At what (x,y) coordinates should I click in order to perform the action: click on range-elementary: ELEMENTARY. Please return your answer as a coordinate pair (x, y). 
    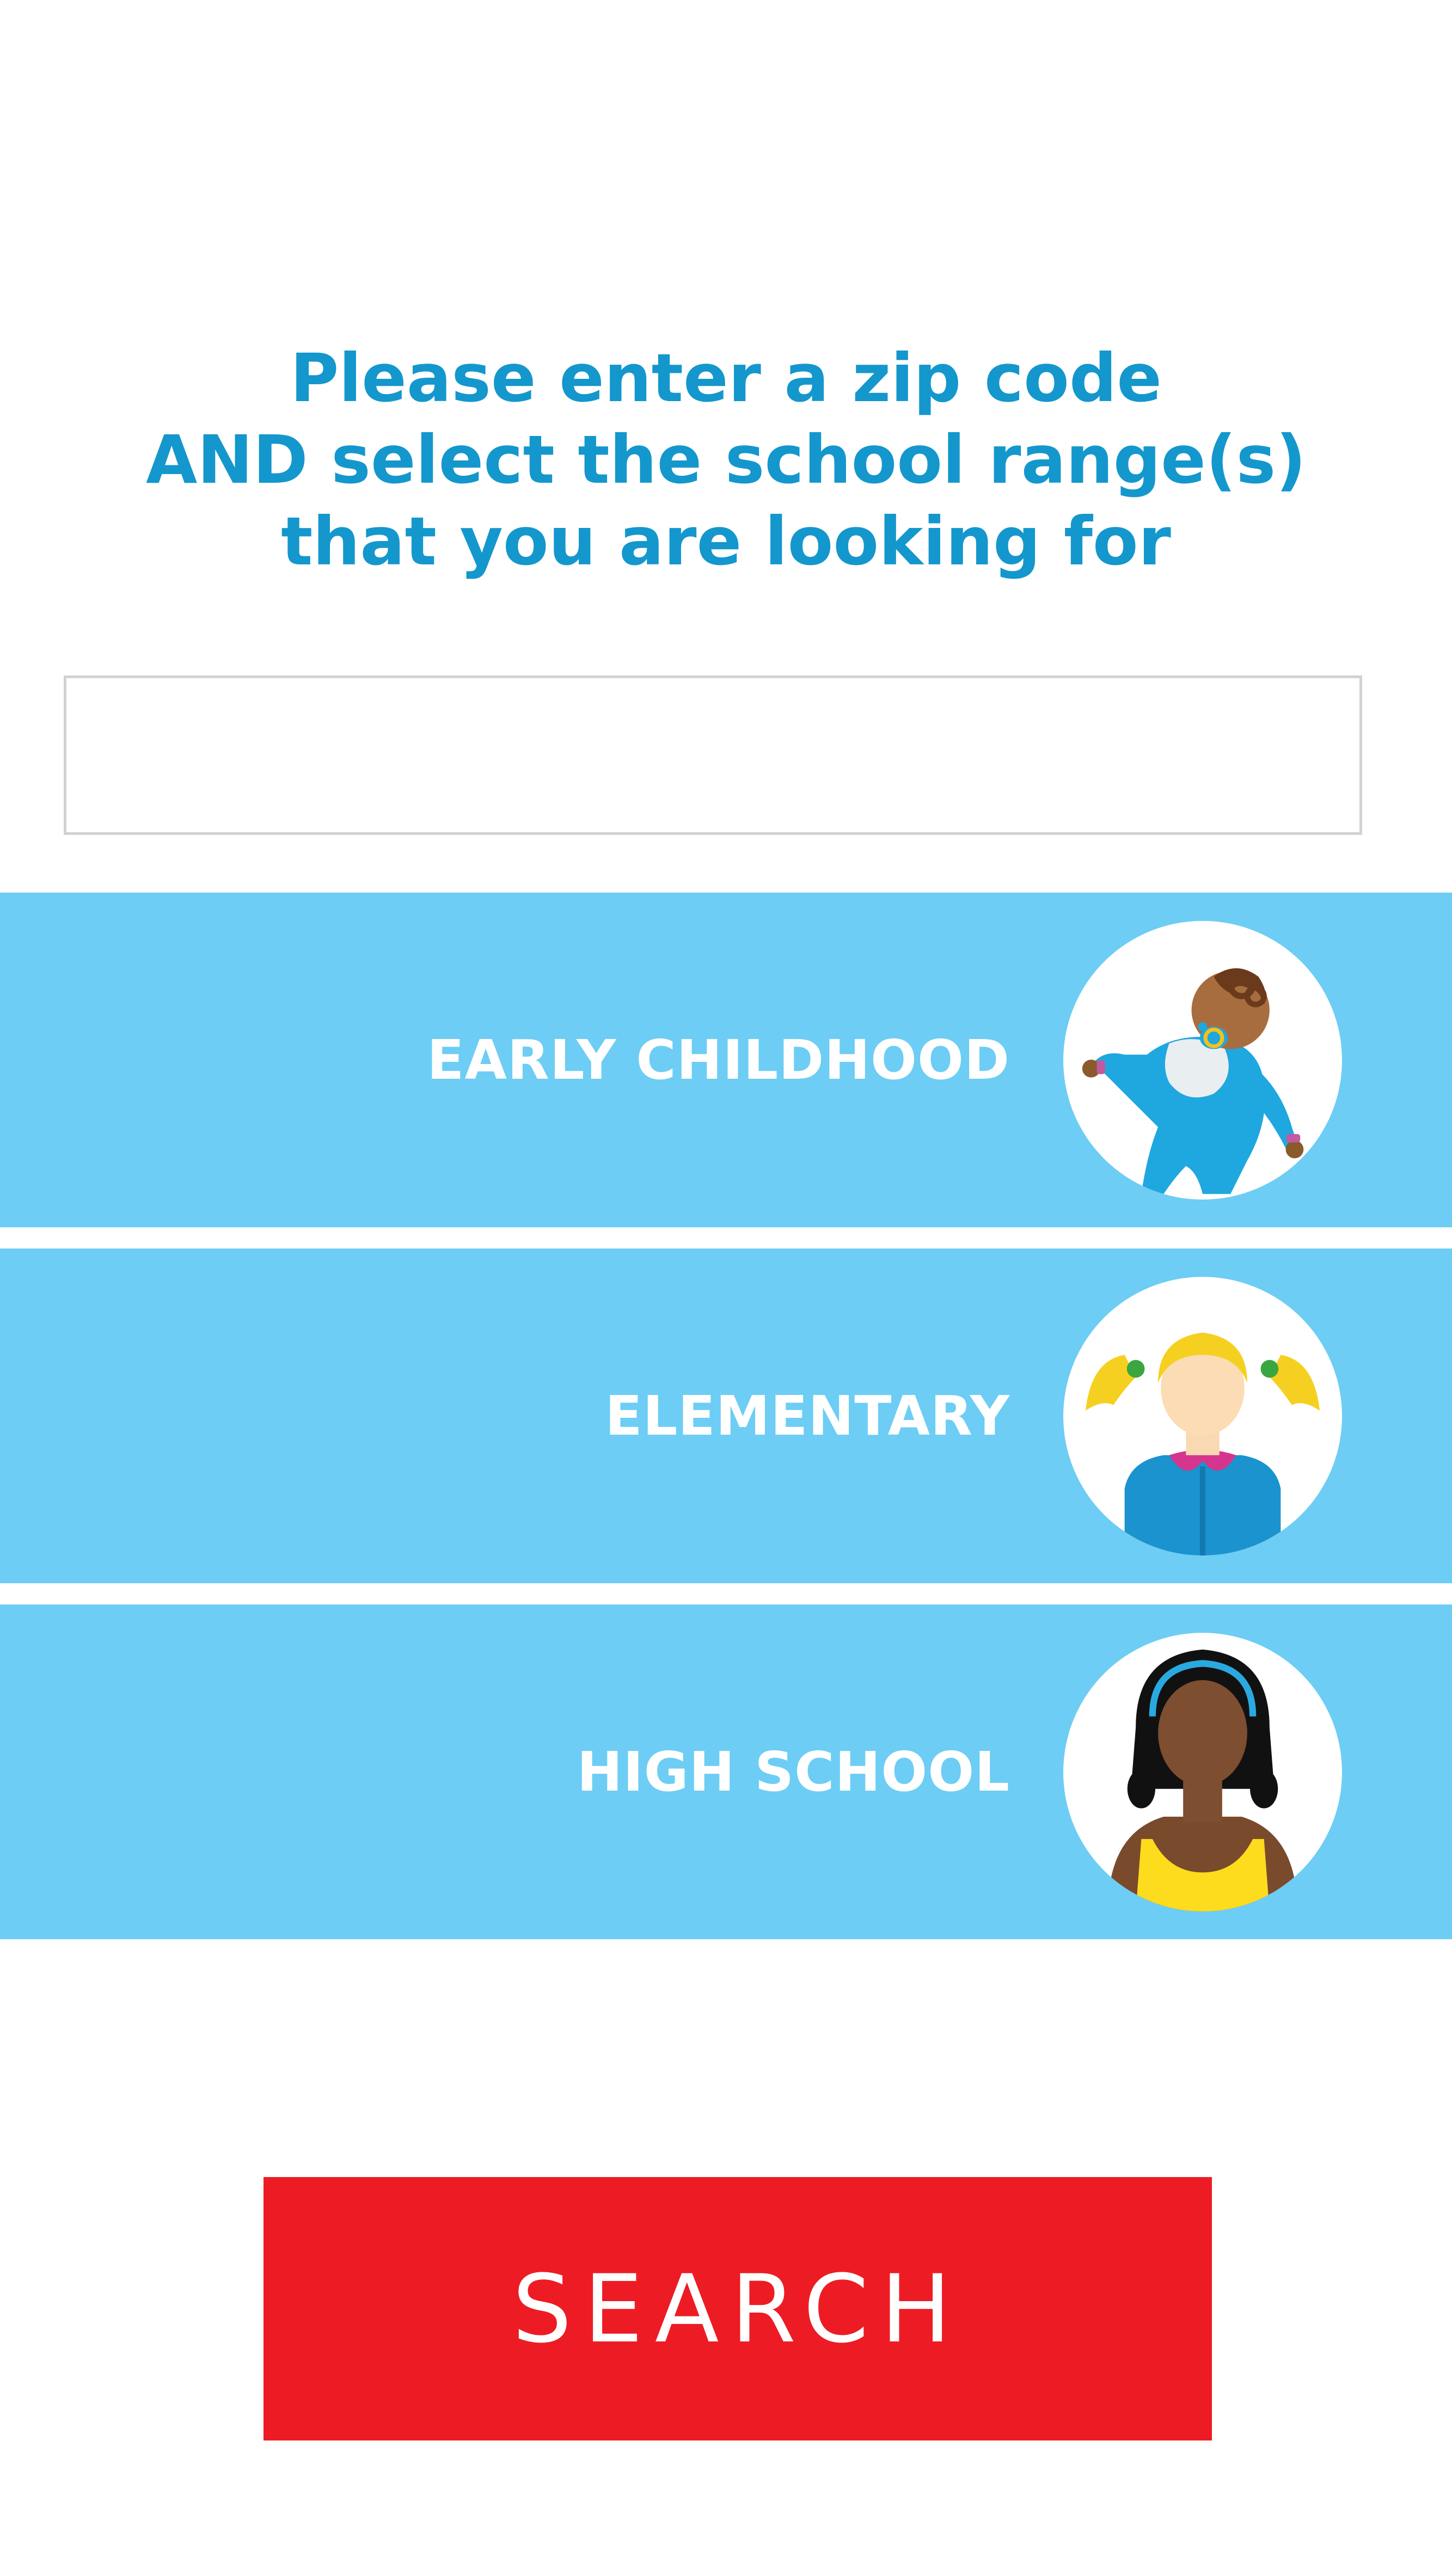
    Looking at the image, I should click on (726, 1416).